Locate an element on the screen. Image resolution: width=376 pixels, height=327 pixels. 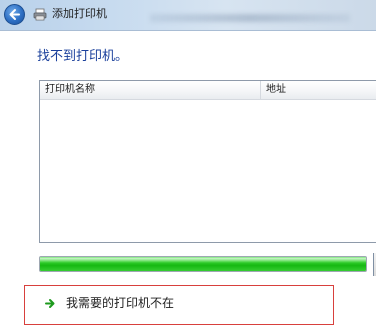
search-progress-bar is located at coordinates (203, 264).